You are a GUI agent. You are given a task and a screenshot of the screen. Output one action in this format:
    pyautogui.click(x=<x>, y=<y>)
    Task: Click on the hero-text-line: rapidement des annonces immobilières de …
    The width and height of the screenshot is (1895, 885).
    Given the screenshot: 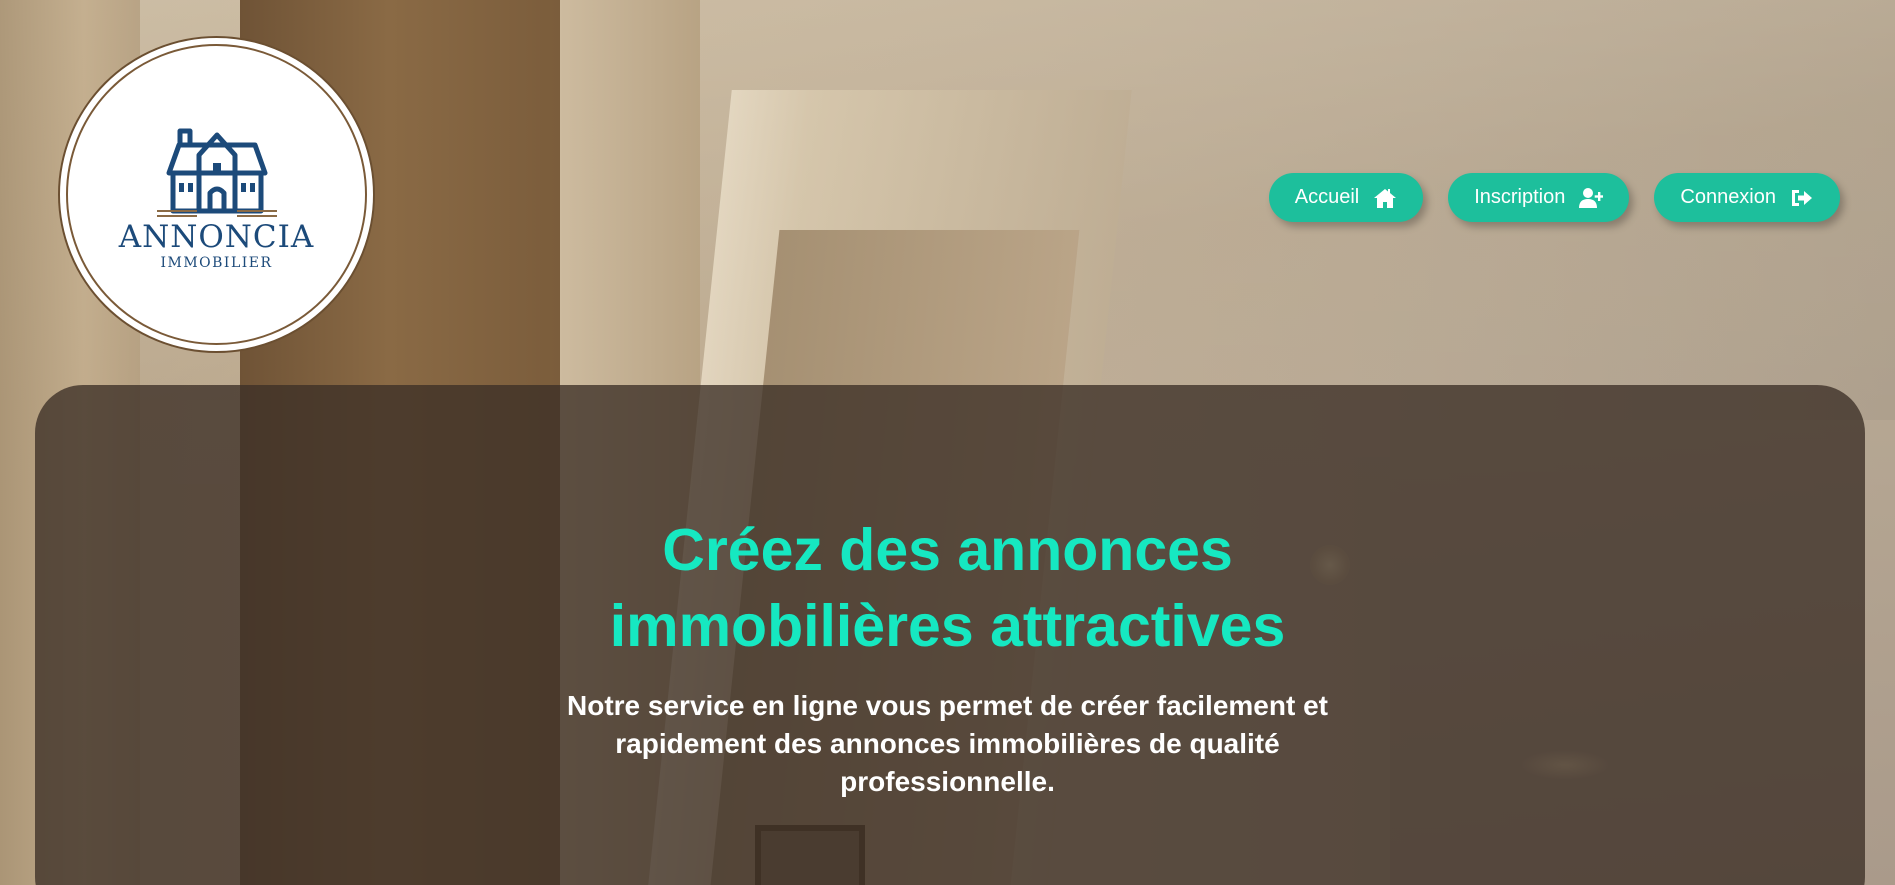 What is the action you would take?
    pyautogui.click(x=947, y=743)
    